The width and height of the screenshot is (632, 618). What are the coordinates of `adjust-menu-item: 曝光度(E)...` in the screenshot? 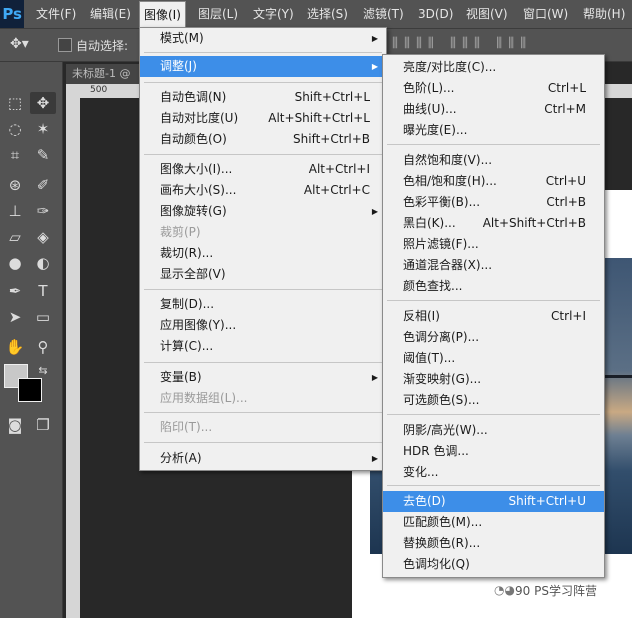 It's located at (493, 130).